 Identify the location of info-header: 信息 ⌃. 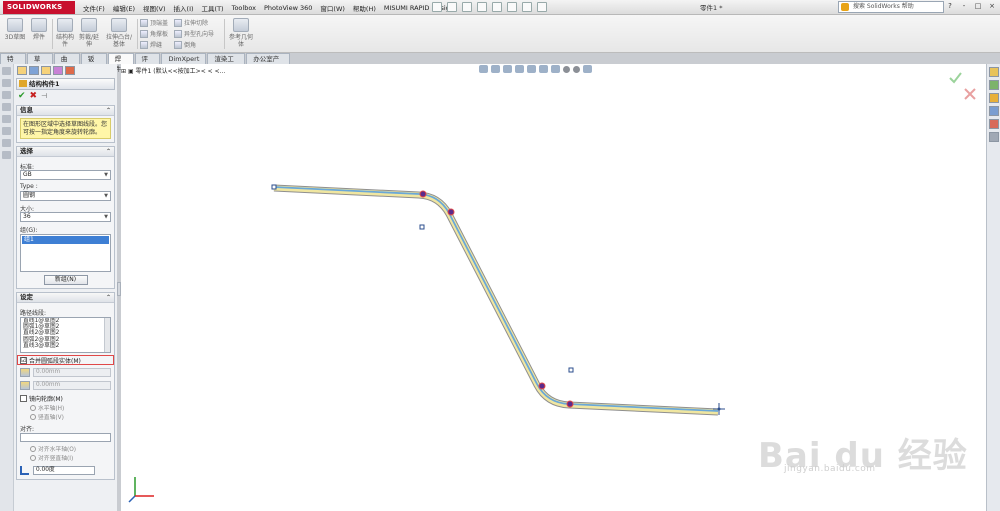
(65, 111).